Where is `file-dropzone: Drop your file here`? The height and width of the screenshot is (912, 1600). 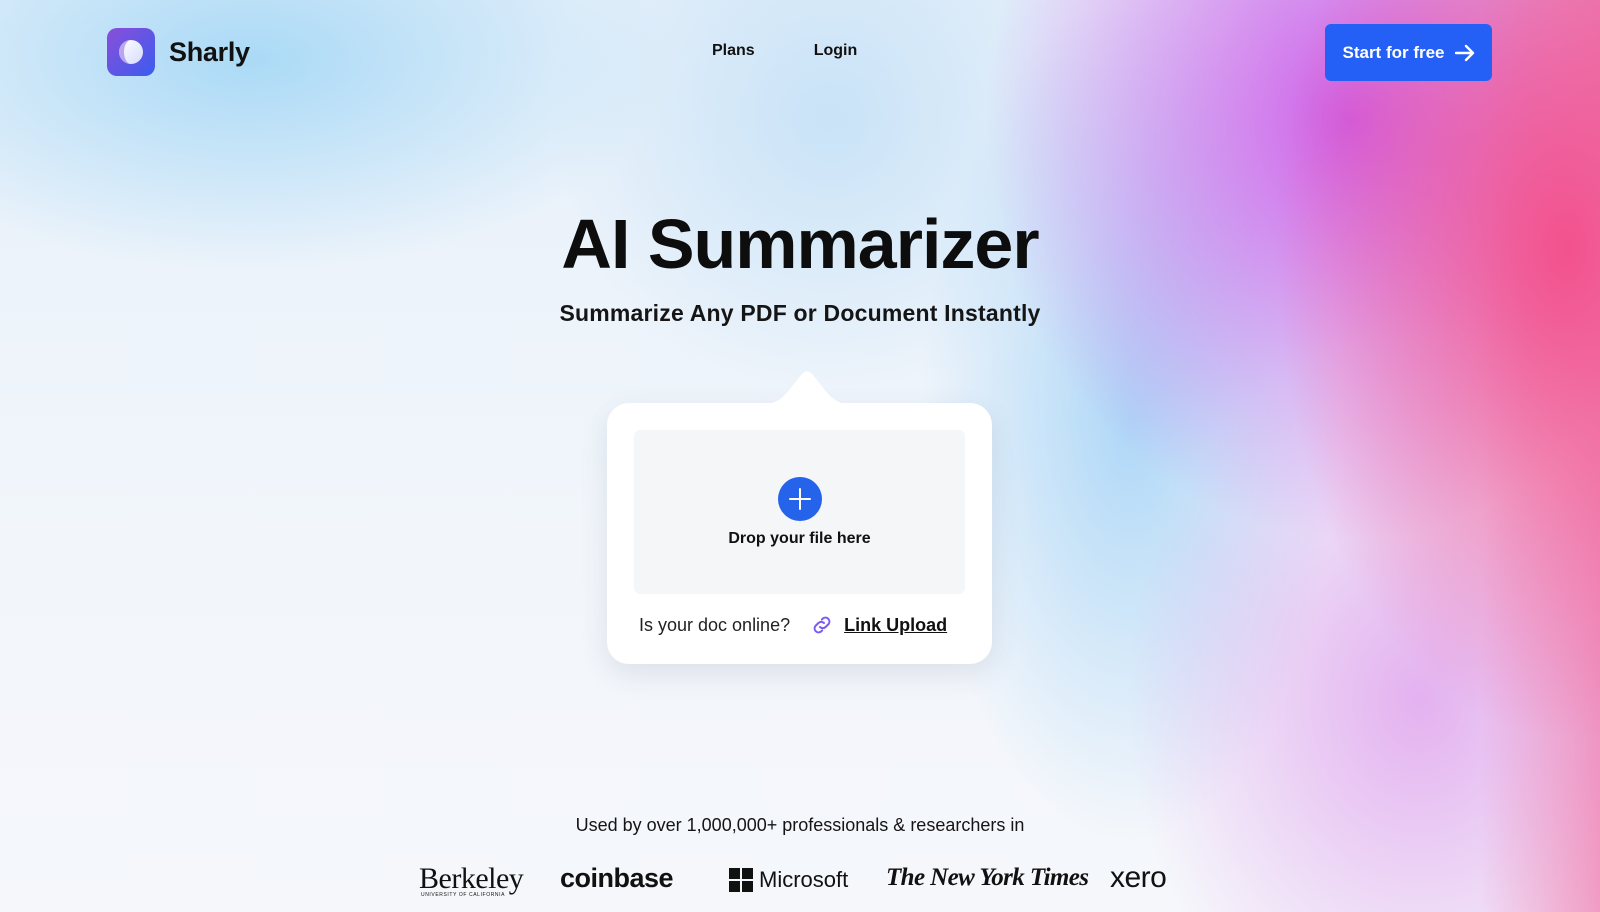
file-dropzone: Drop your file here is located at coordinates (799, 512).